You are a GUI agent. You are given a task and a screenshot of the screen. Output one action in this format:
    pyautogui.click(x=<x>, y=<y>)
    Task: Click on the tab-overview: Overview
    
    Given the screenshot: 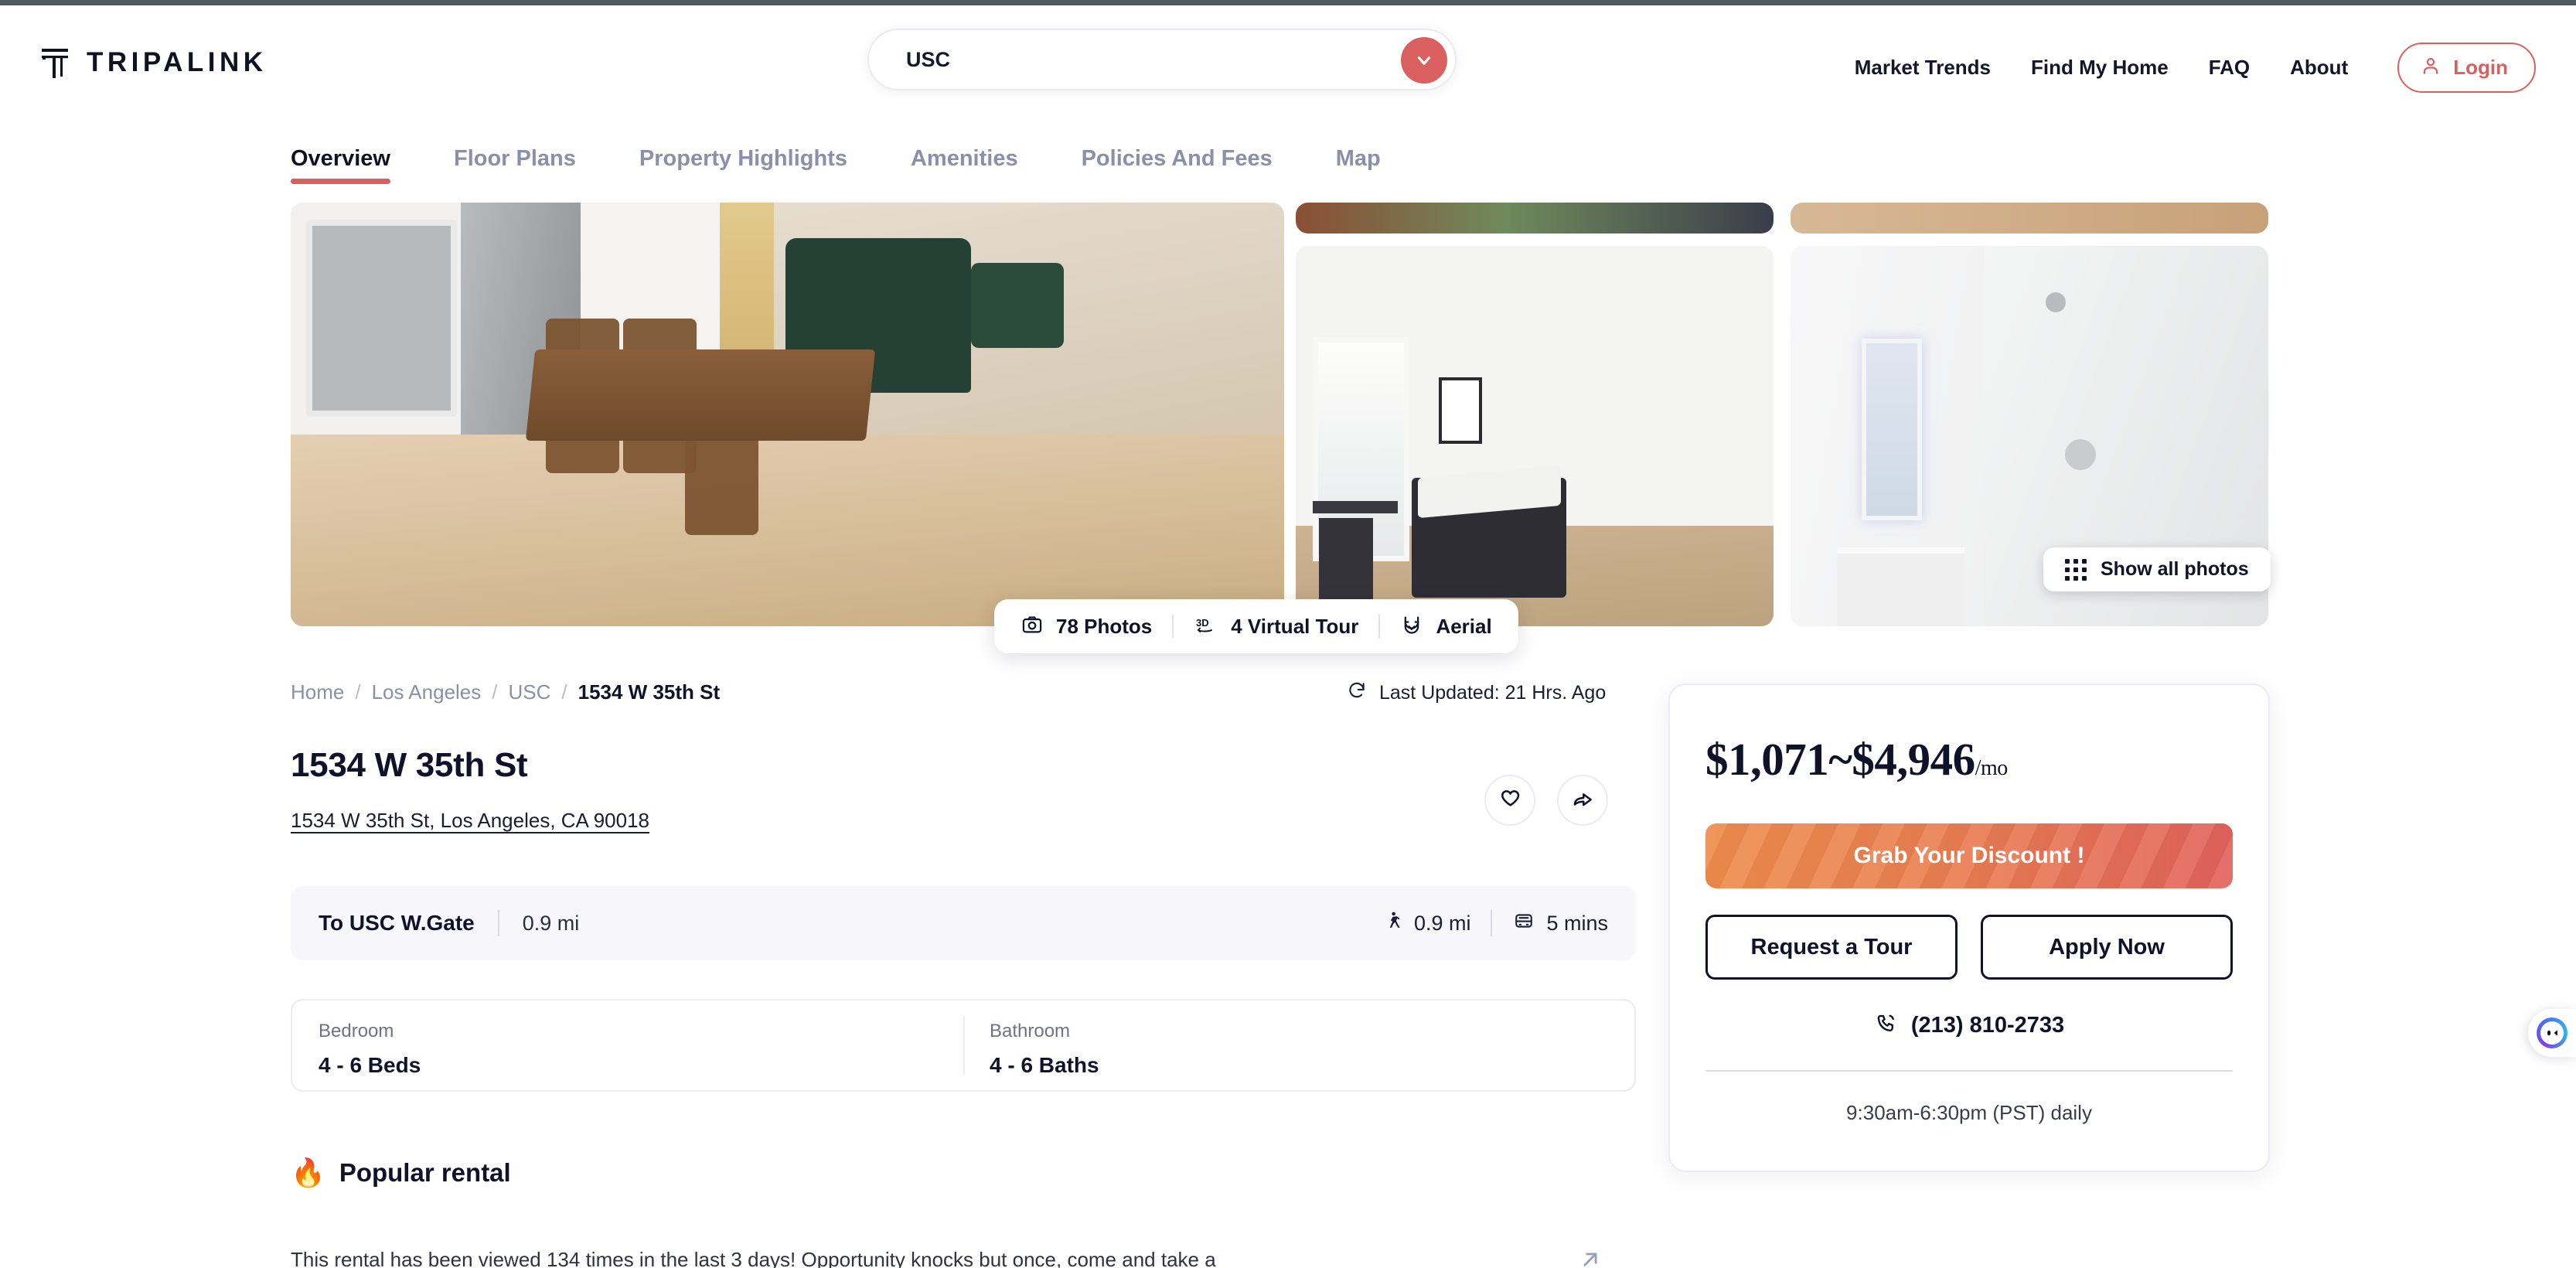 What is the action you would take?
    pyautogui.click(x=340, y=156)
    